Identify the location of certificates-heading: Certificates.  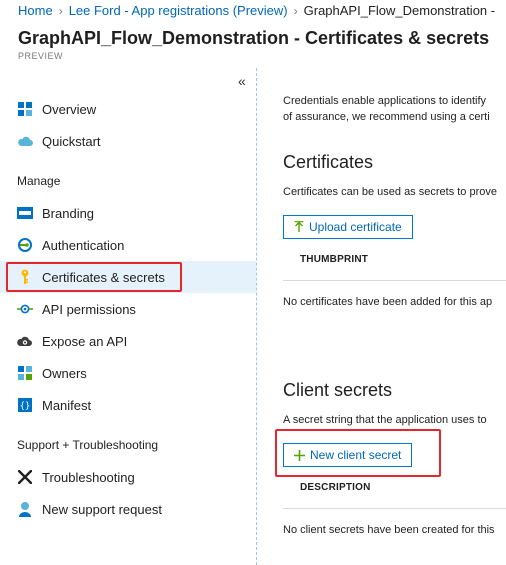
(328, 162).